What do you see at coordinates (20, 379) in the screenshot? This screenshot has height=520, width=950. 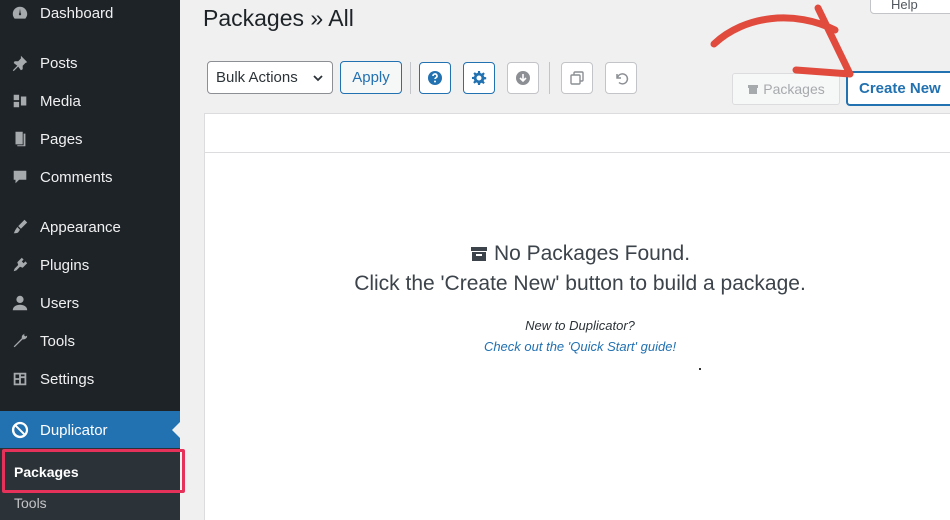 I see `settings-icon` at bounding box center [20, 379].